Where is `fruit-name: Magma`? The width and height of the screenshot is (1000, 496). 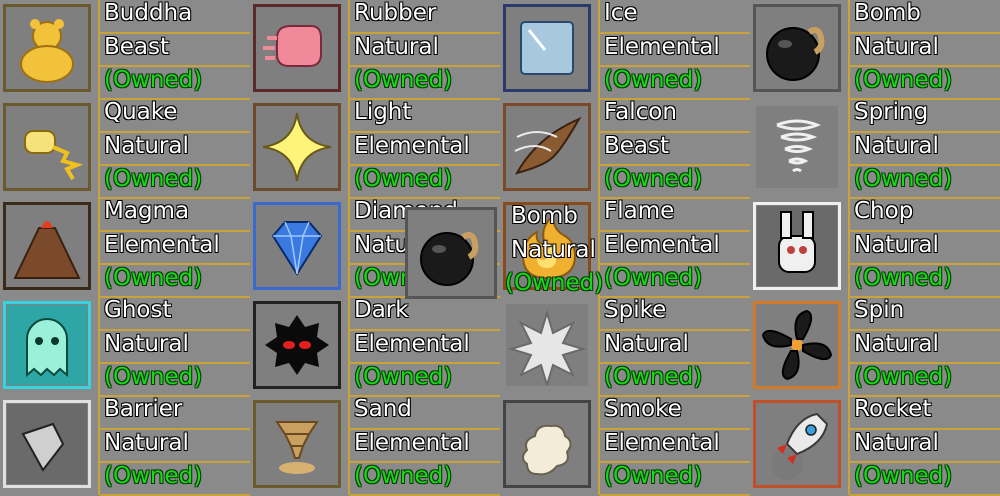 fruit-name: Magma is located at coordinates (147, 211).